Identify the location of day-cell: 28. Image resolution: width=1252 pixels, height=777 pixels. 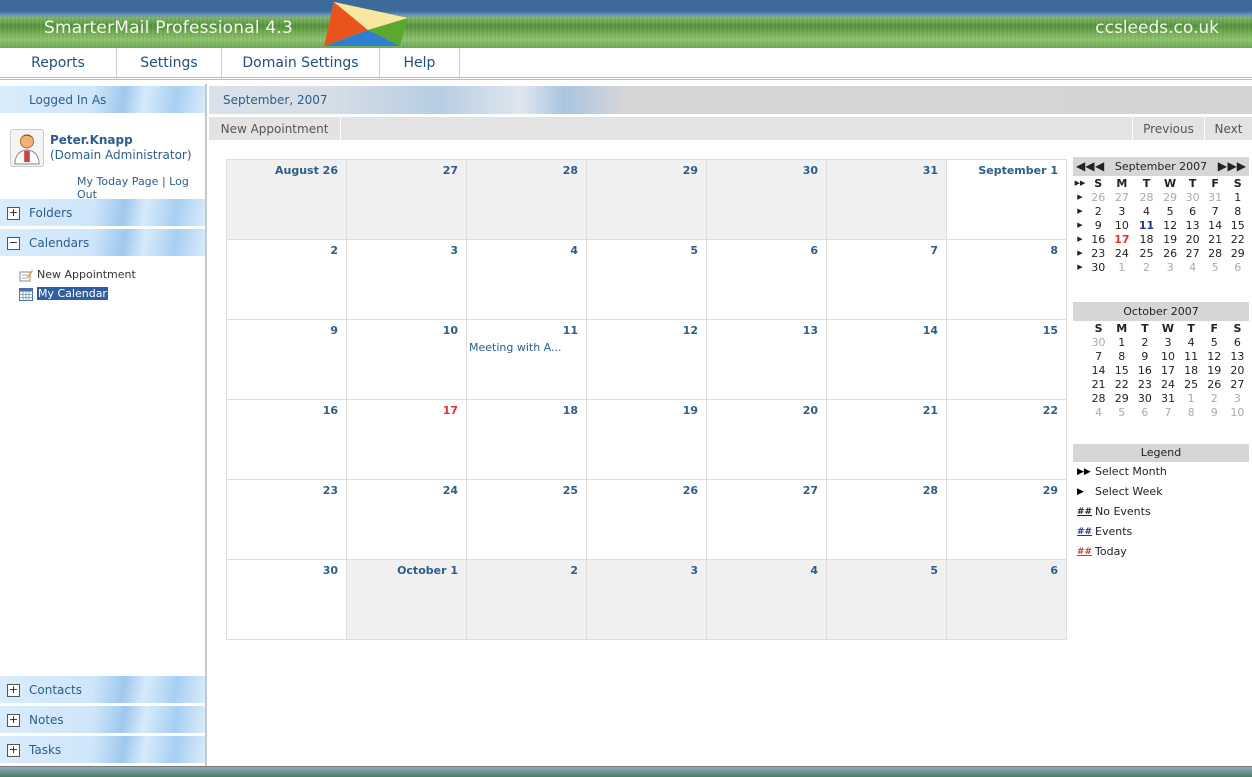
(886, 519).